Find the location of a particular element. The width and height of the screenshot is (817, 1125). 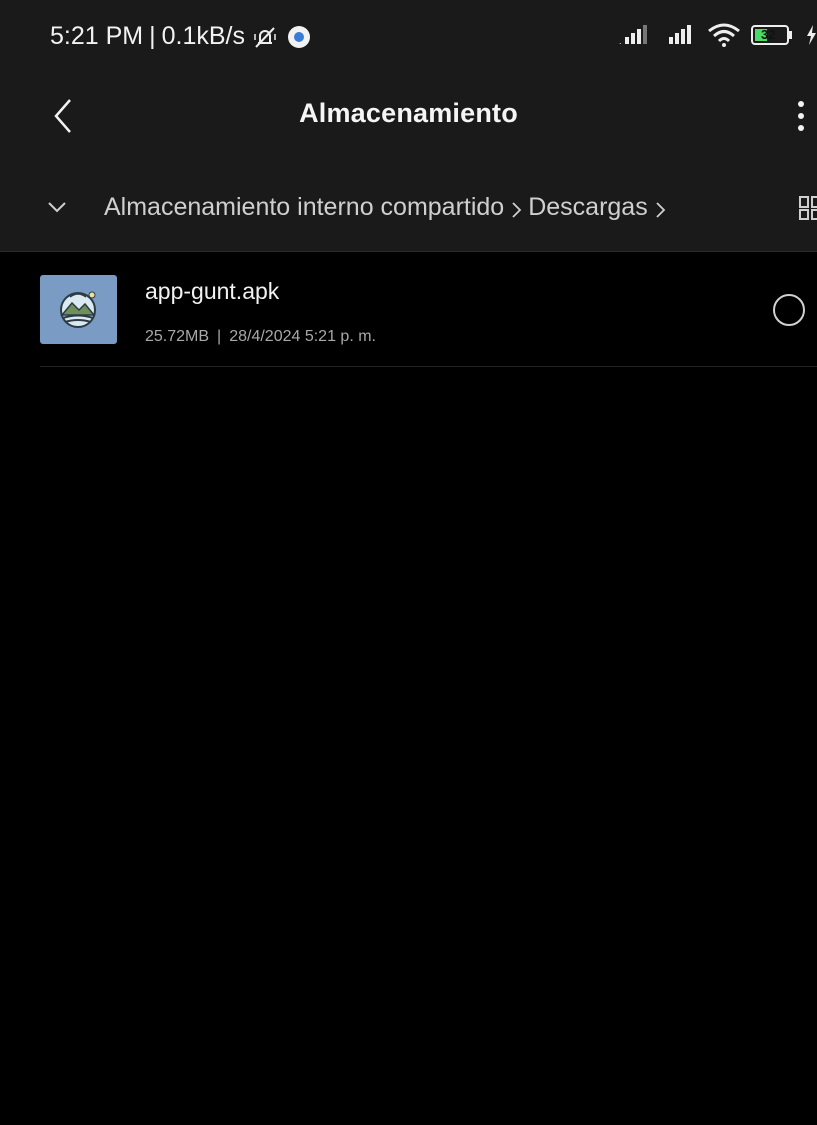

file-date: 28/4/2024 5:21 p. m. is located at coordinates (302, 336).